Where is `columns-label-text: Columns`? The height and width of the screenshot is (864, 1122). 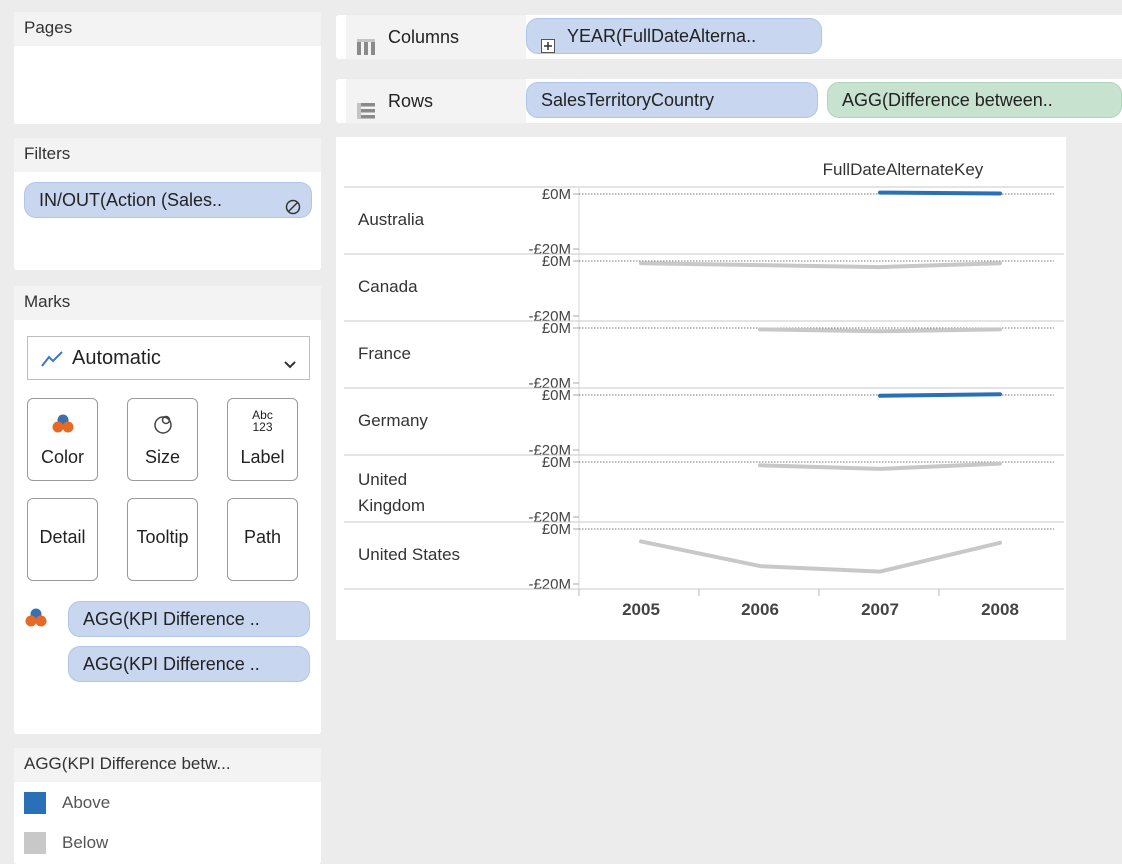 columns-label-text: Columns is located at coordinates (424, 37).